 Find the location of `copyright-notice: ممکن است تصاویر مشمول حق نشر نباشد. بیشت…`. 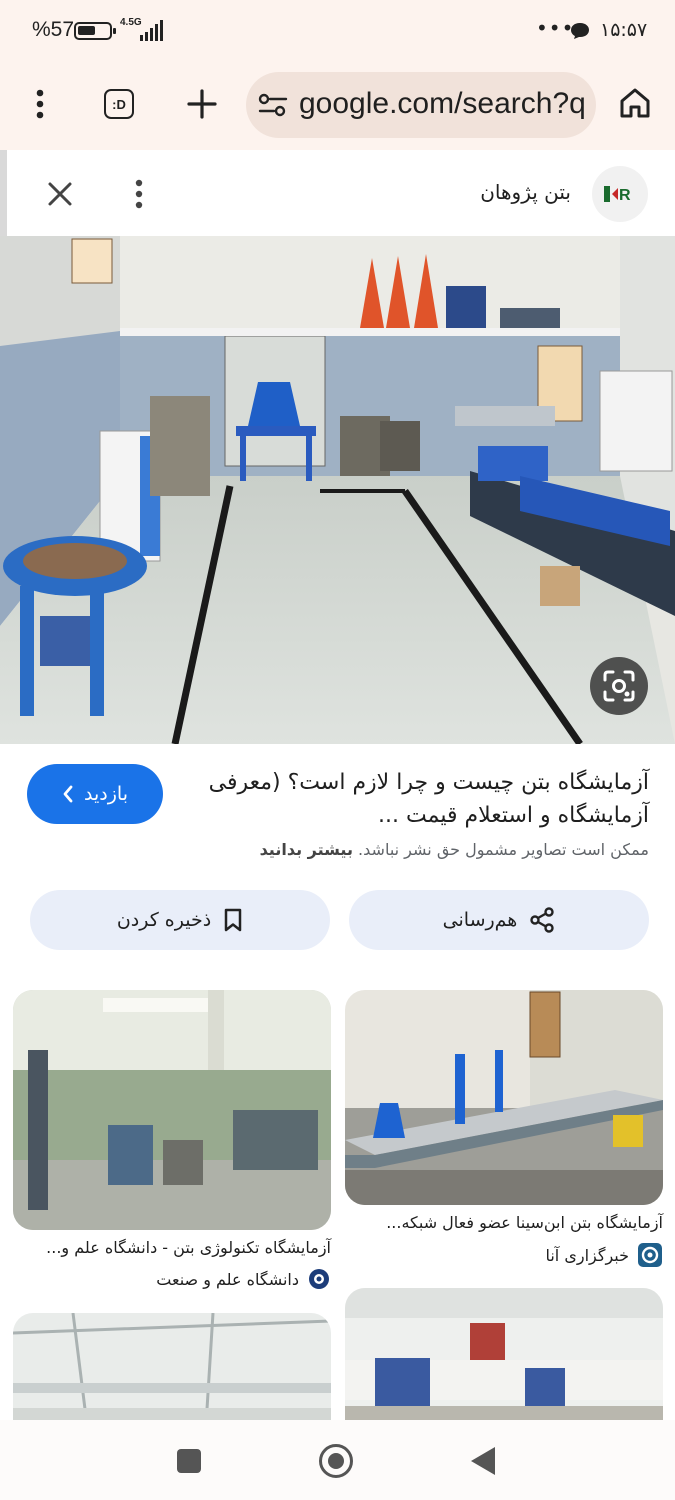

copyright-notice: ممکن است تصاویر مشمول حق نشر نباشد. بیشت… is located at coordinates (454, 849).